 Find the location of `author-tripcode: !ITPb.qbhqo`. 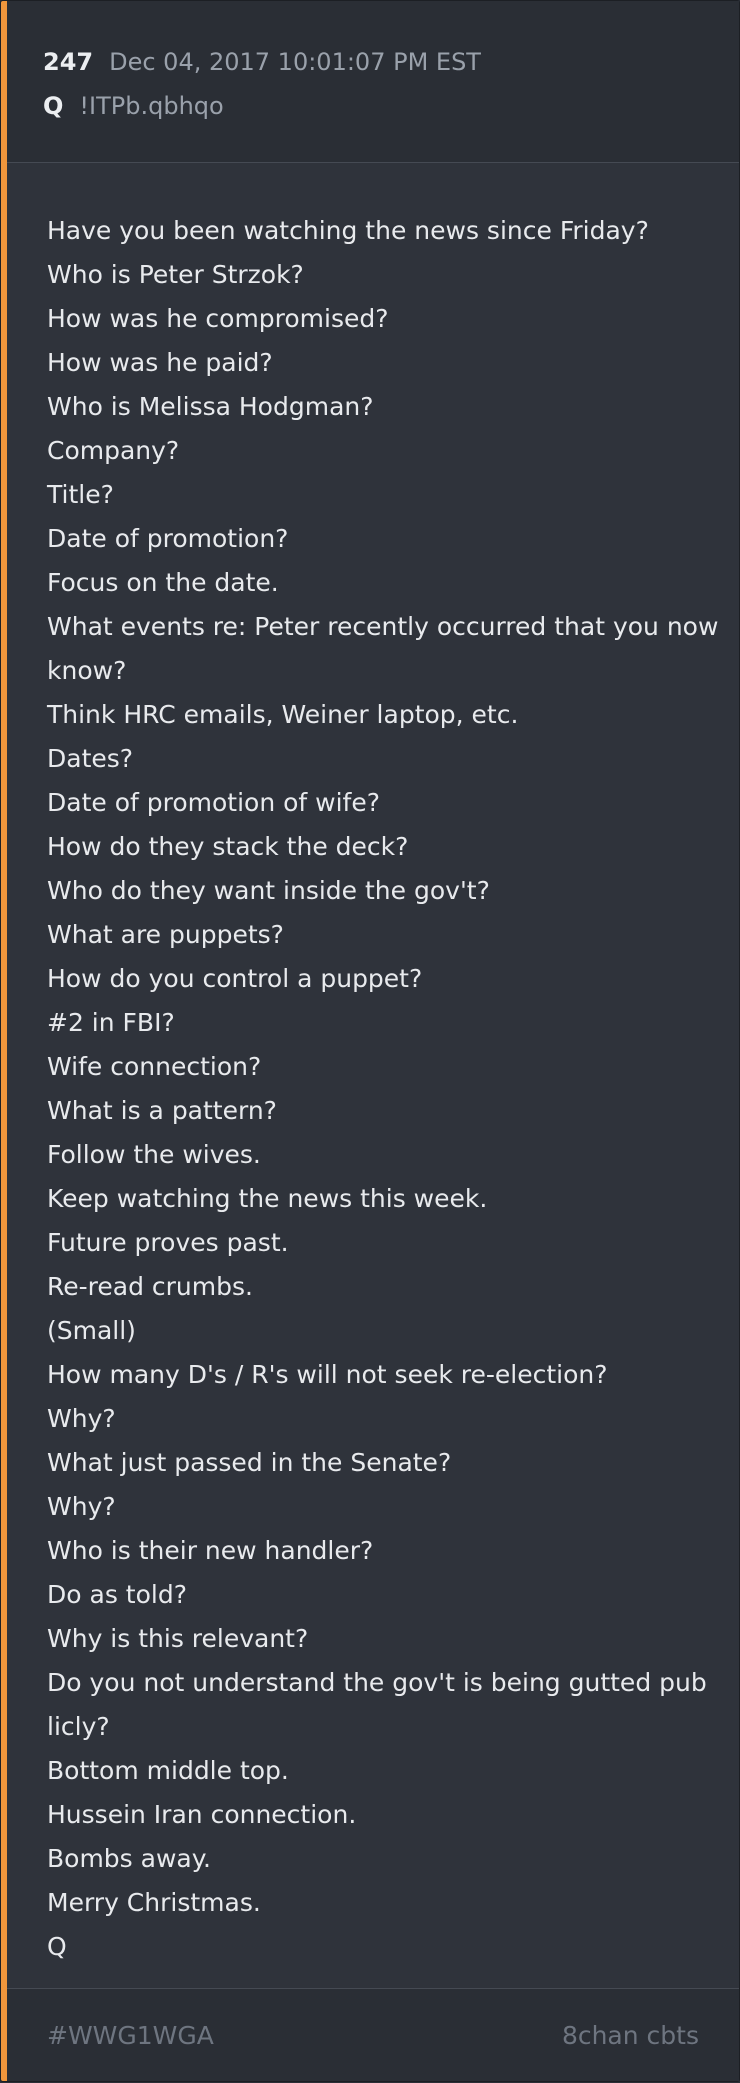

author-tripcode: !ITPb.qbhqo is located at coordinates (151, 106).